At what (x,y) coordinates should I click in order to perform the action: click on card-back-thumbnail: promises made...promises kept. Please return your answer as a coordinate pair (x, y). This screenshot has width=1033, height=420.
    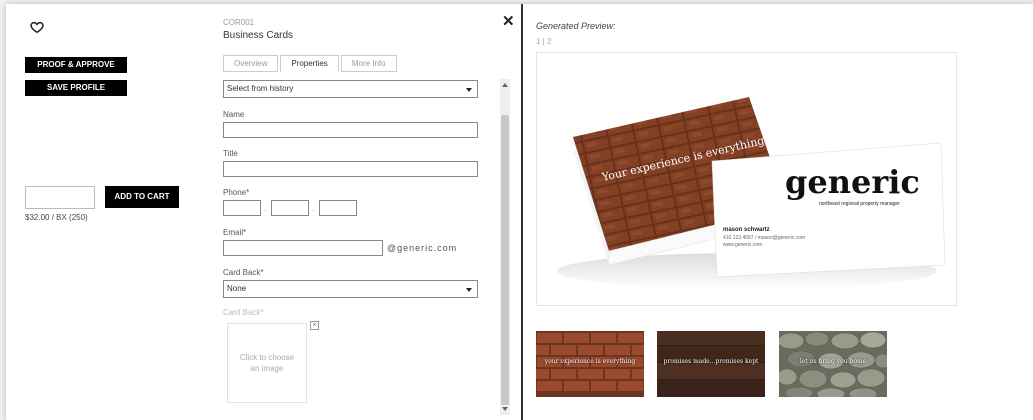
    Looking at the image, I should click on (711, 364).